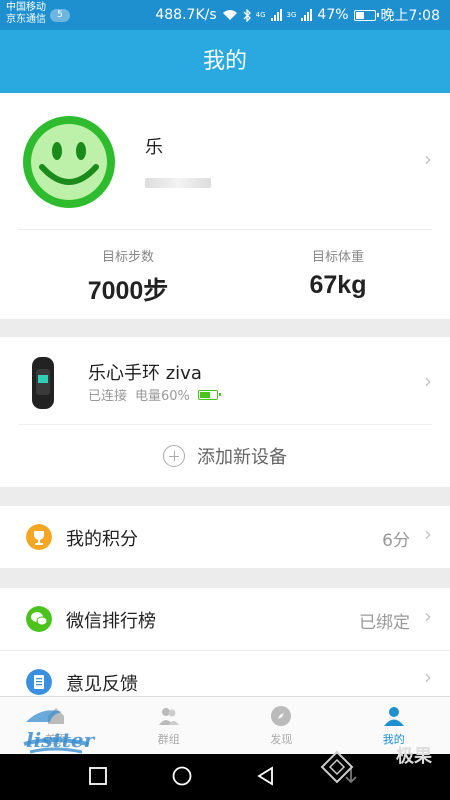 The height and width of the screenshot is (800, 450). What do you see at coordinates (111, 621) in the screenshot?
I see `wechat-rank-label: 微信排行榜` at bounding box center [111, 621].